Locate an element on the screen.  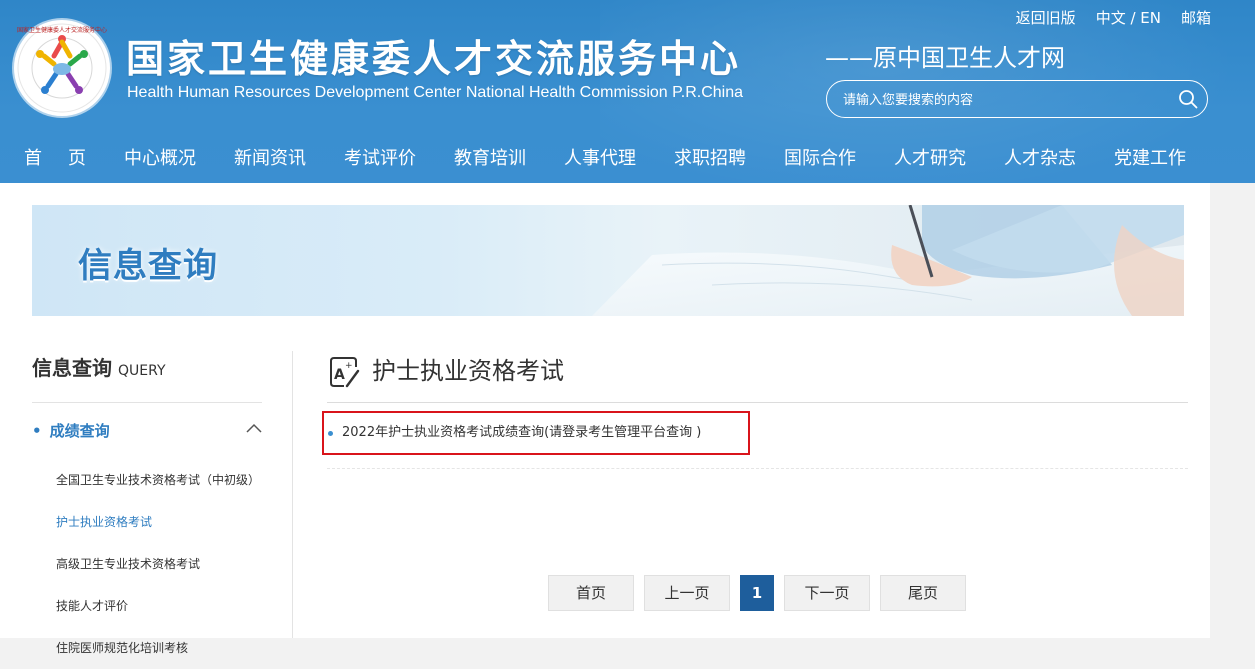
pager-next-button: 下一页 is located at coordinates (827, 593).